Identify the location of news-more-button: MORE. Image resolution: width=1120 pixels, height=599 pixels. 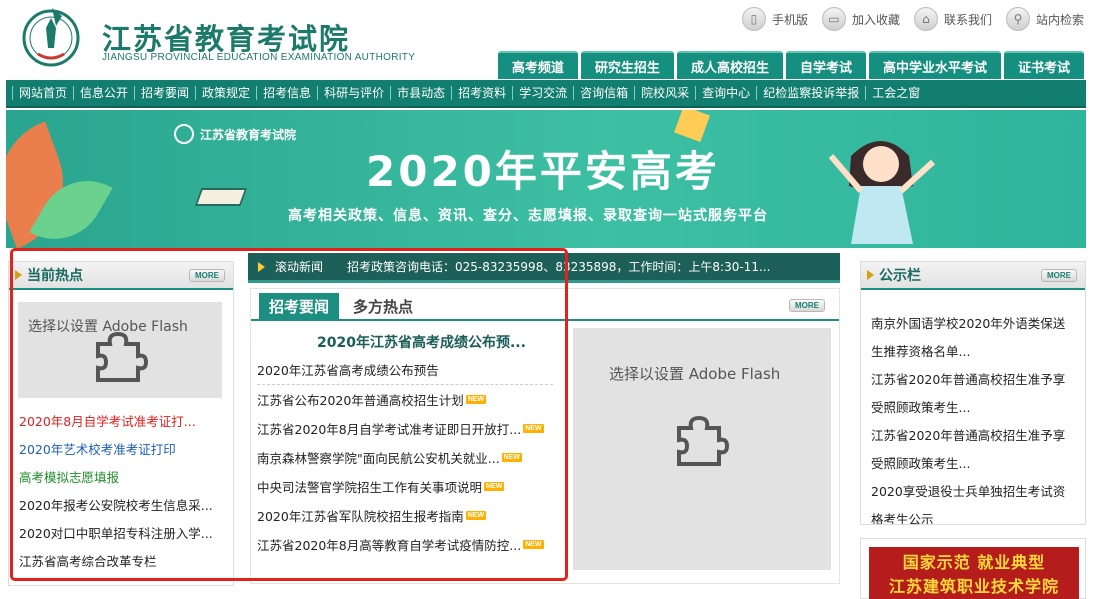
(807, 305).